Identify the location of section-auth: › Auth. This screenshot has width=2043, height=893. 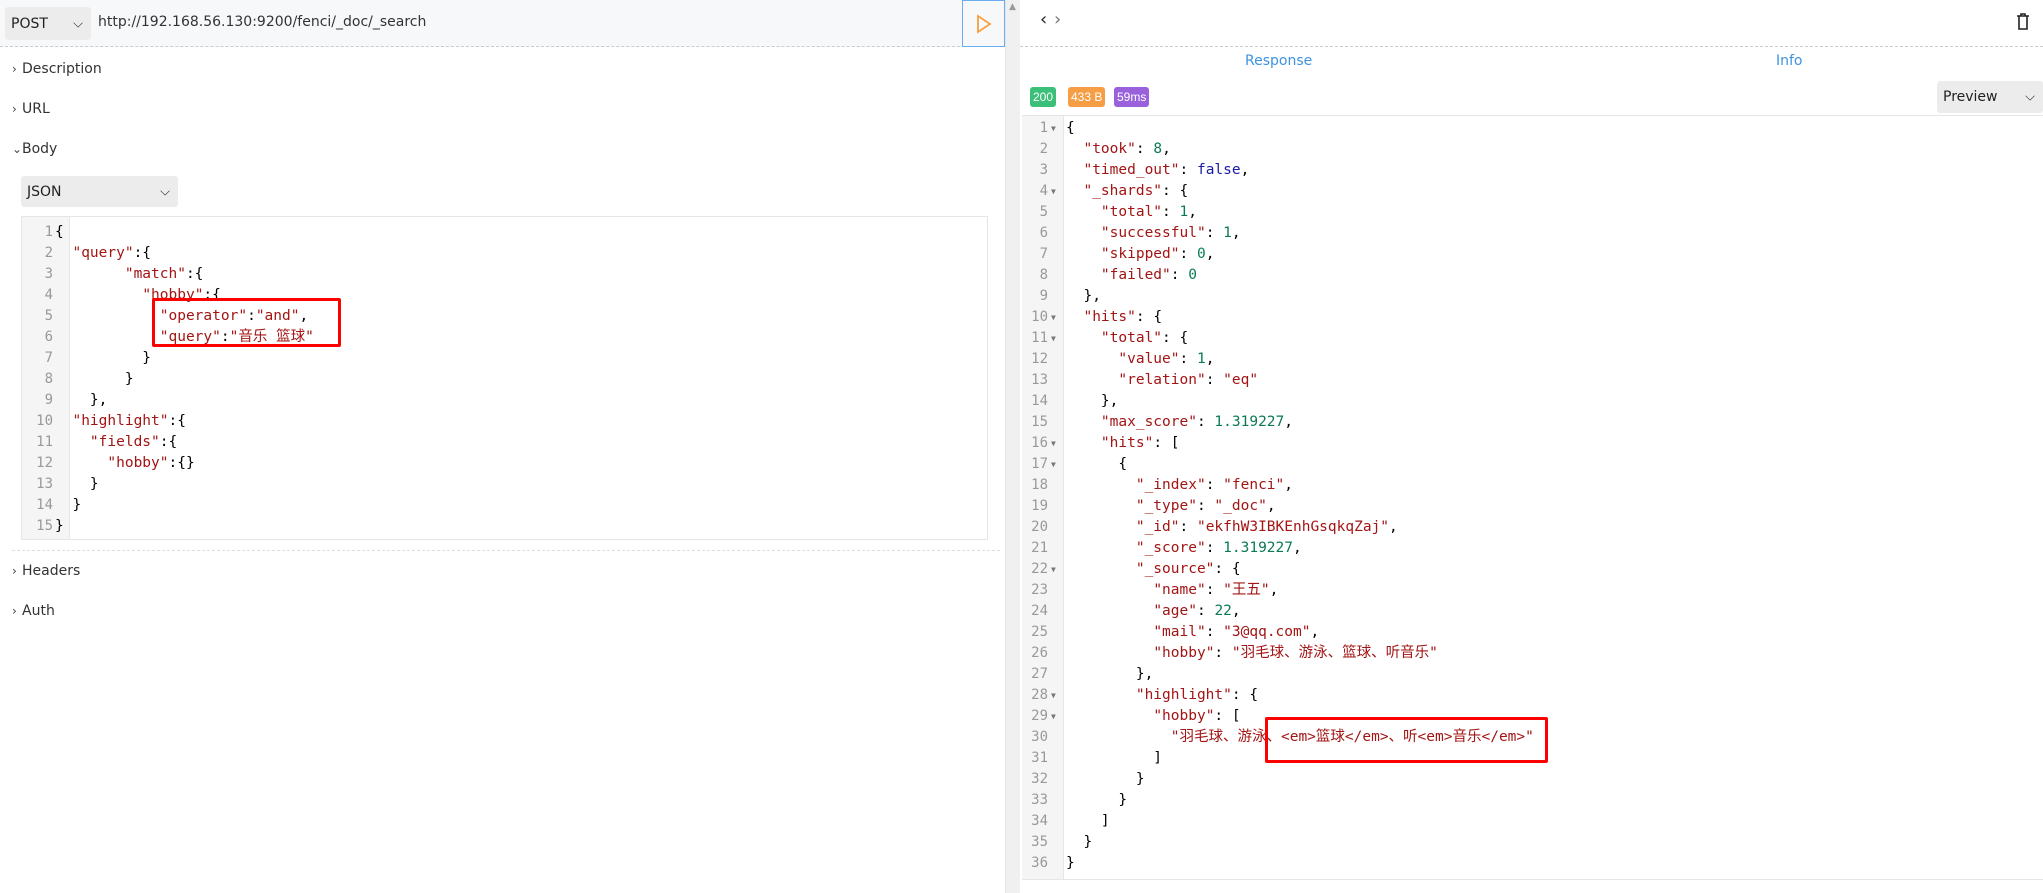
(33, 611).